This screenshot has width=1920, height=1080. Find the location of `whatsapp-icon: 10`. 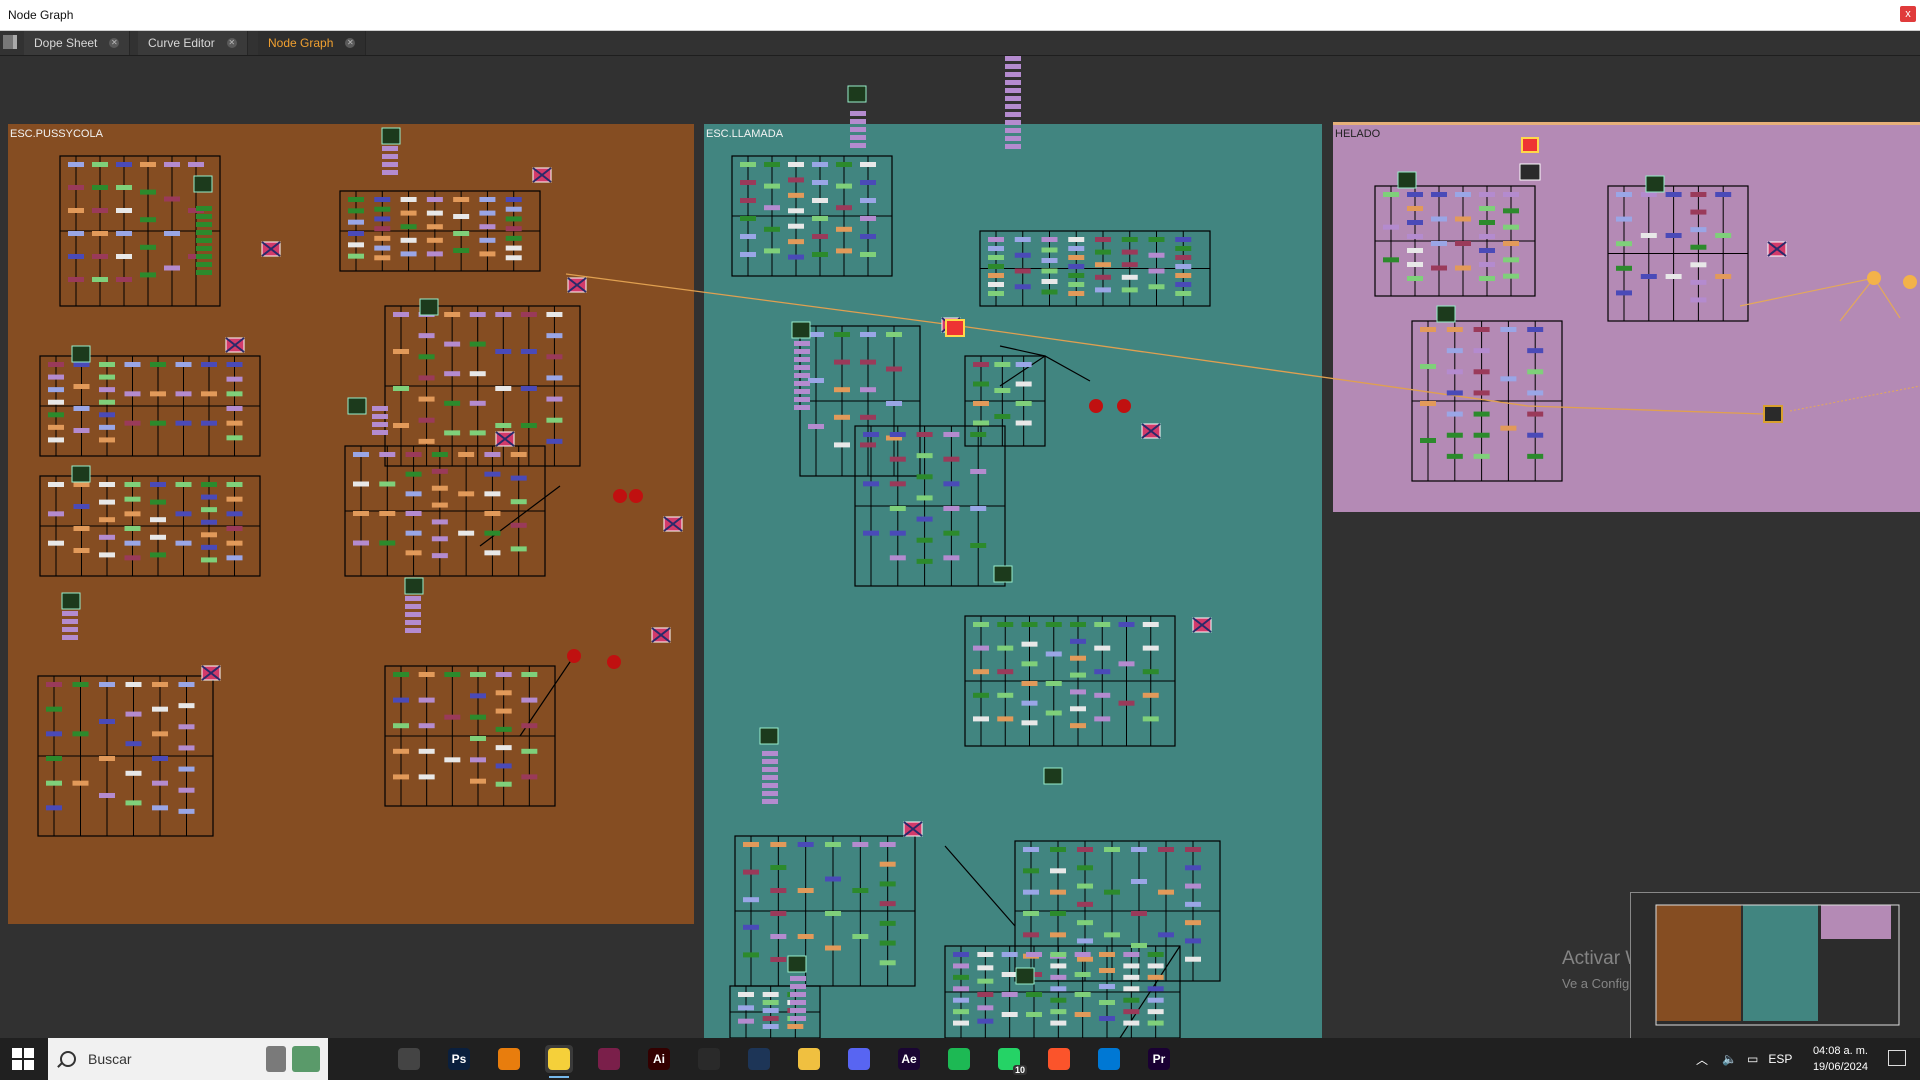

whatsapp-icon: 10 is located at coordinates (1011, 1060).